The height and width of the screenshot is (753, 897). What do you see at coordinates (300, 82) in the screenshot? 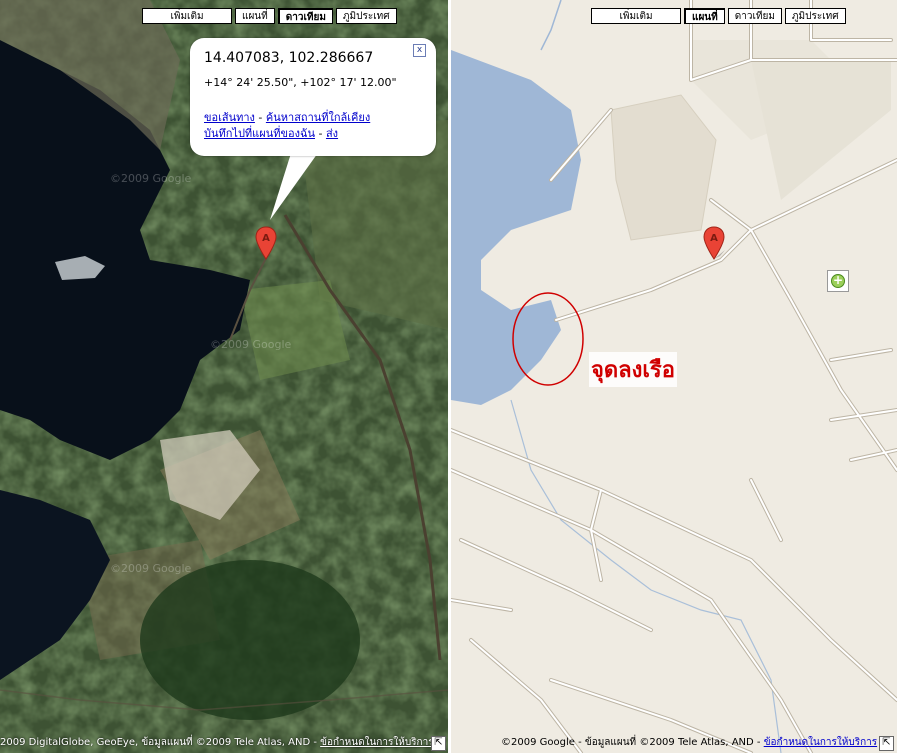
I see `coordinates-dms: +14° 24' 25.50", +102° 17' 12.00"` at bounding box center [300, 82].